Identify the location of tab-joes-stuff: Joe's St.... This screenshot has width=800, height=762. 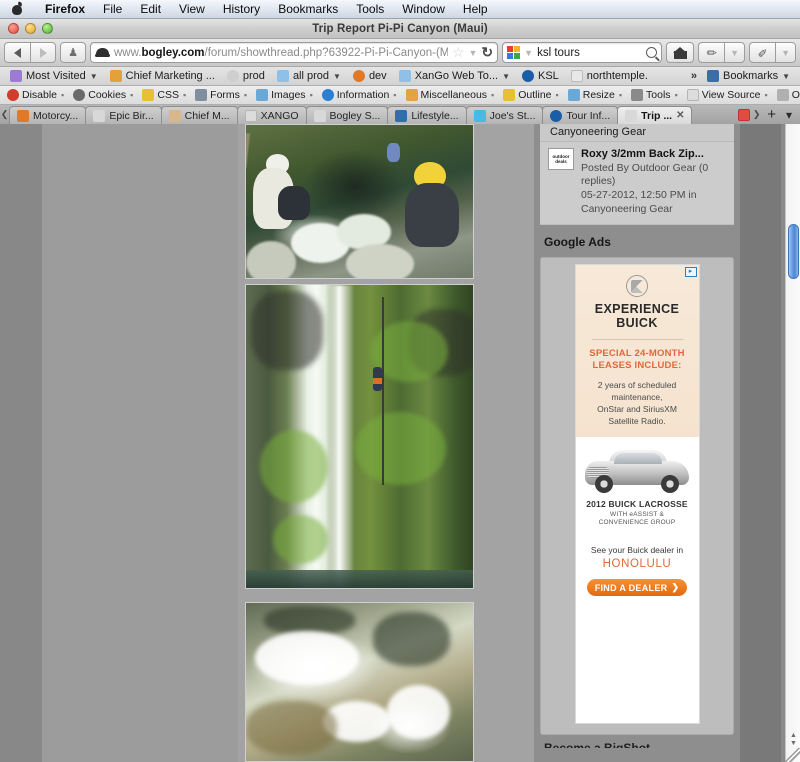
(504, 115).